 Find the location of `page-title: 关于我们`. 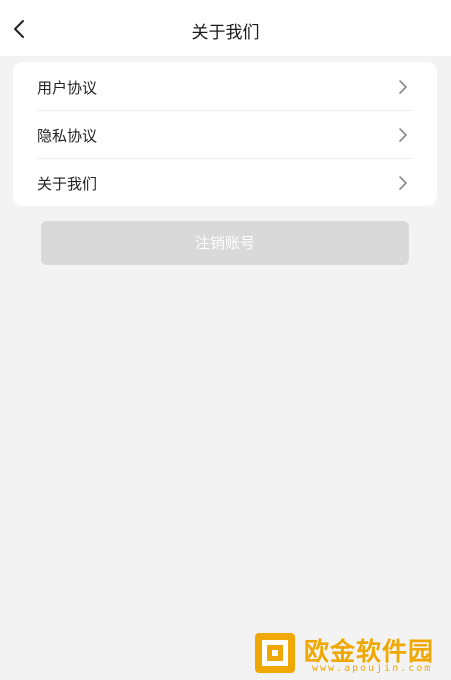

page-title: 关于我们 is located at coordinates (225, 33).